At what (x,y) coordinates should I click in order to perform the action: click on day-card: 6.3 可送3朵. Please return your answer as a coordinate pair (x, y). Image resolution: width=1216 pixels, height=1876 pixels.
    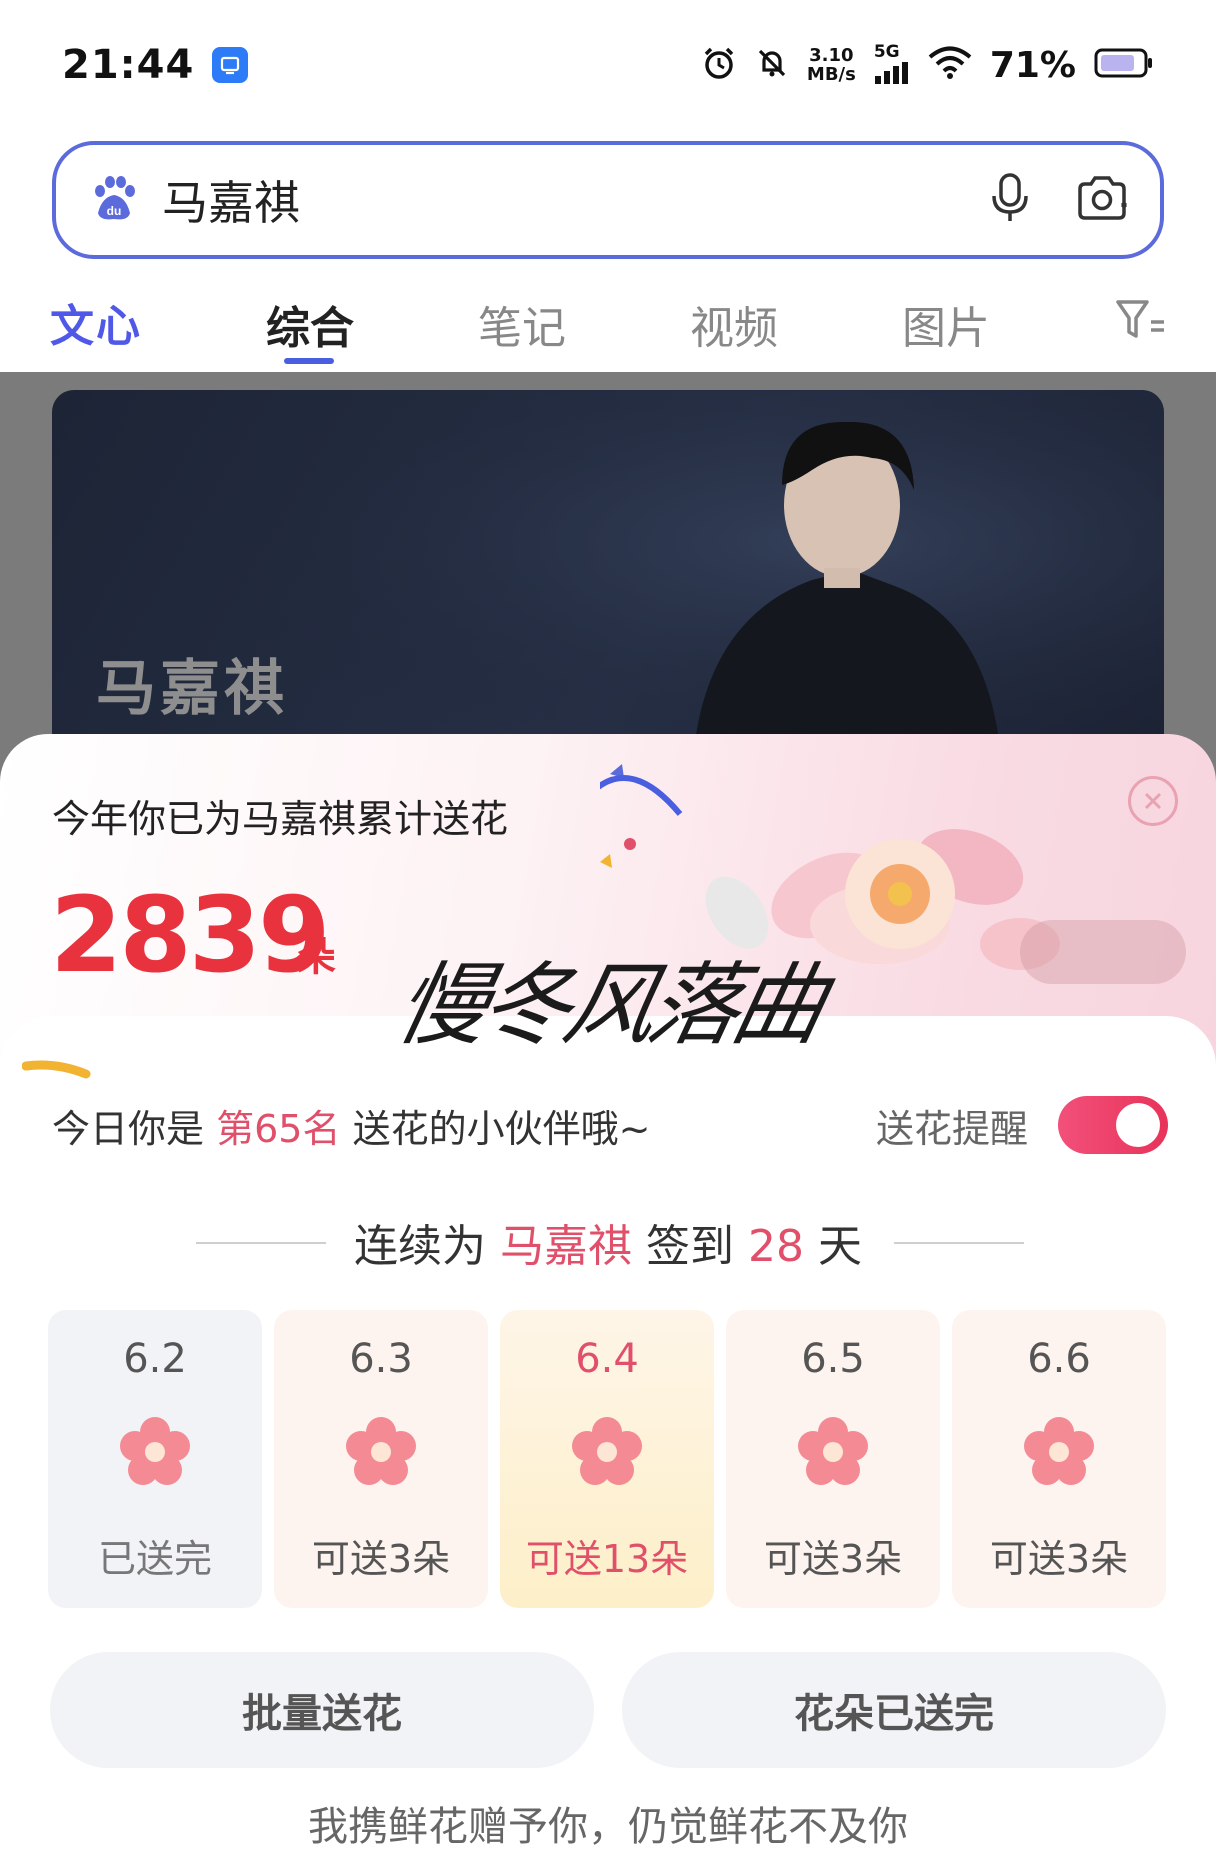
    Looking at the image, I should click on (381, 1459).